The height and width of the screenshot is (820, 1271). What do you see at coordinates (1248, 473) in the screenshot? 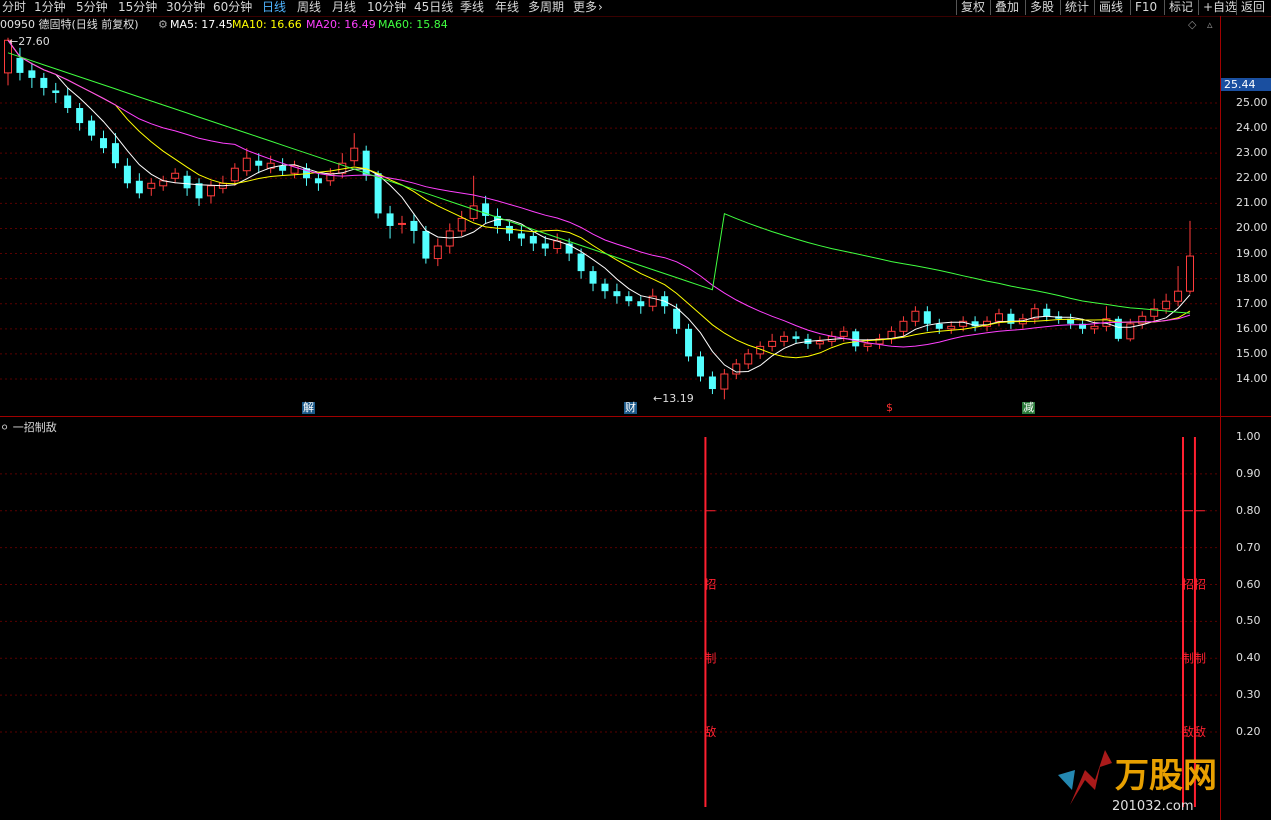
I see `indicator-tick-label: 0.90` at bounding box center [1248, 473].